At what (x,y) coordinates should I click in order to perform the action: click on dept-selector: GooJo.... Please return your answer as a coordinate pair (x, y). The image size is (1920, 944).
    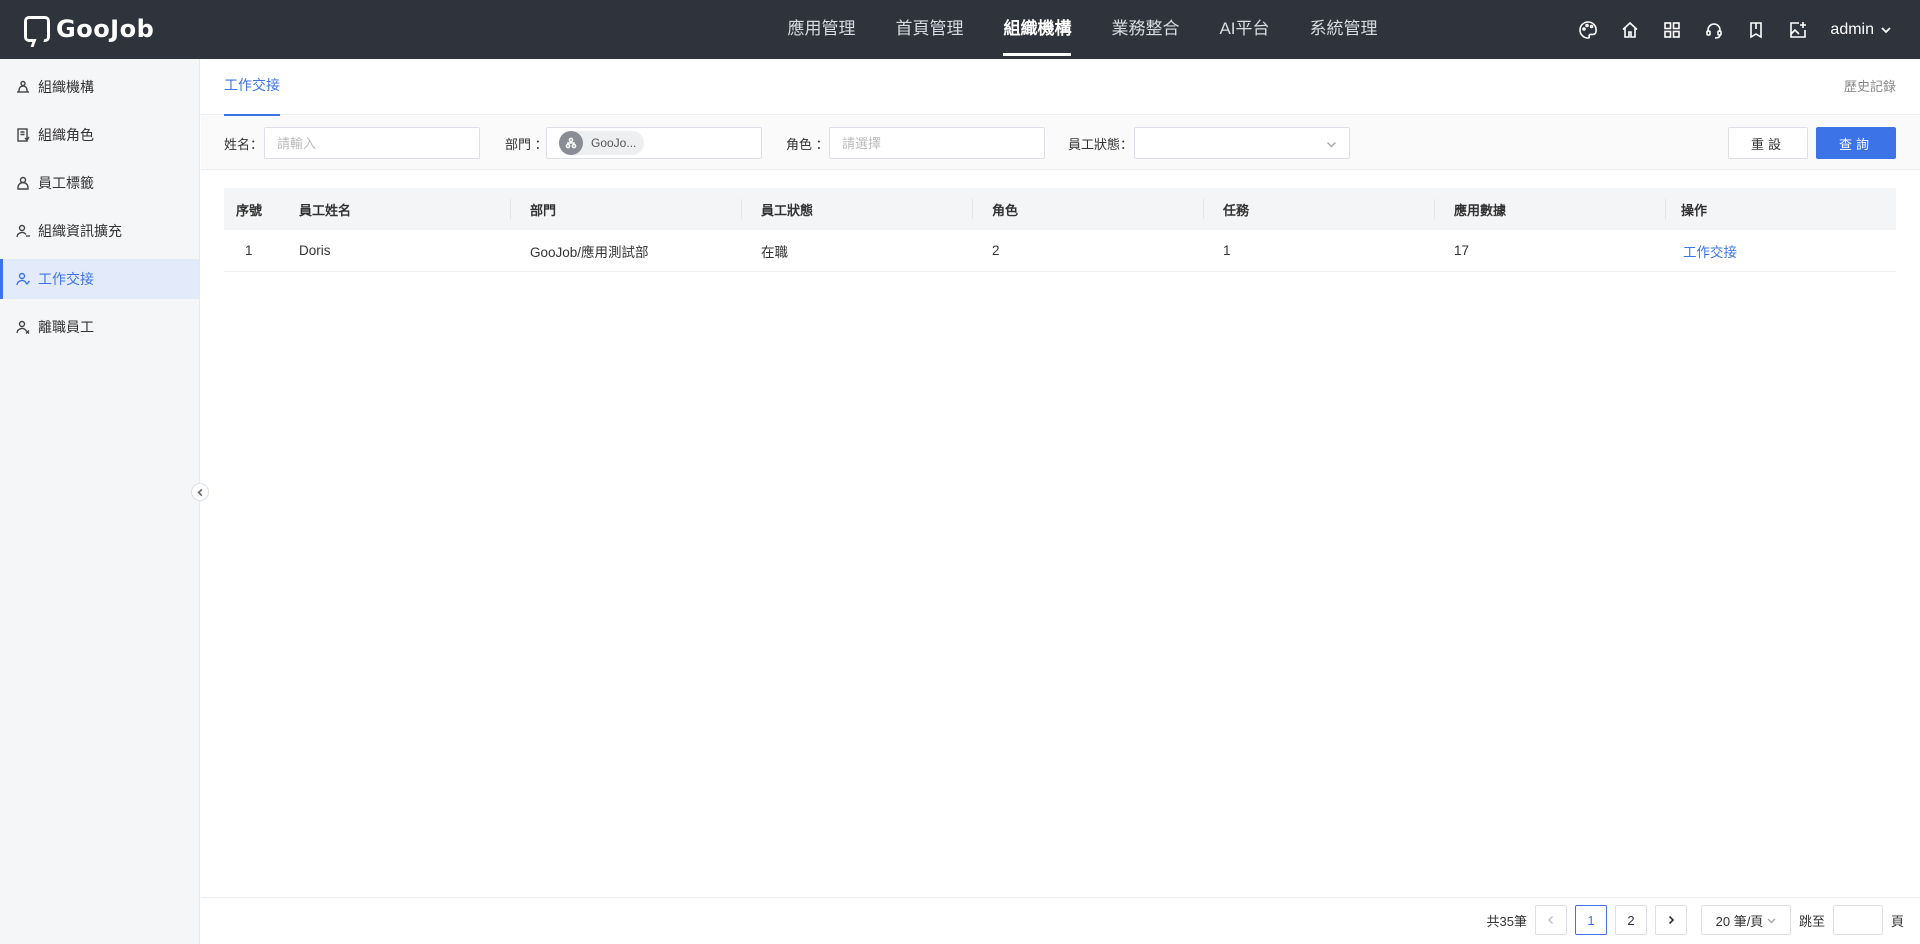
    Looking at the image, I should click on (654, 143).